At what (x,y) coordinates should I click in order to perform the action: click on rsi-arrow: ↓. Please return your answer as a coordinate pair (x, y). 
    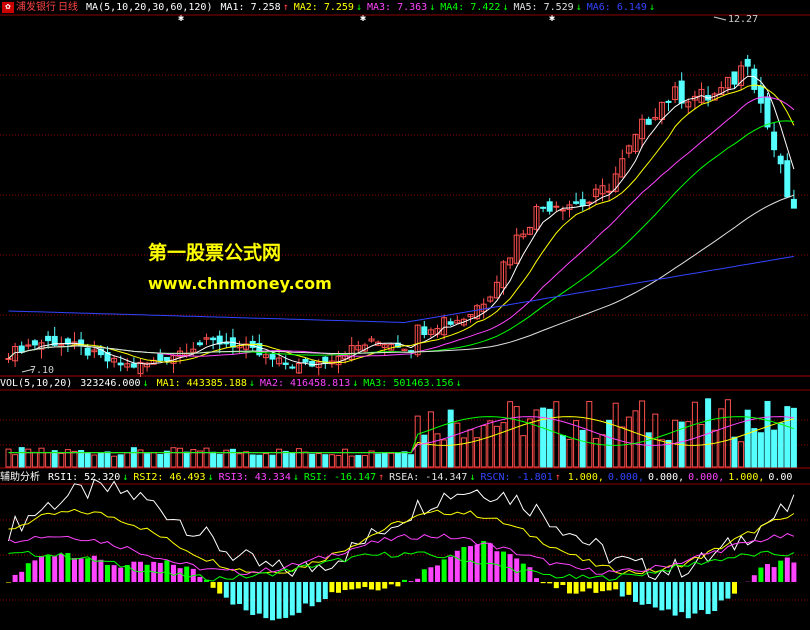
    Looking at the image, I should click on (125, 477).